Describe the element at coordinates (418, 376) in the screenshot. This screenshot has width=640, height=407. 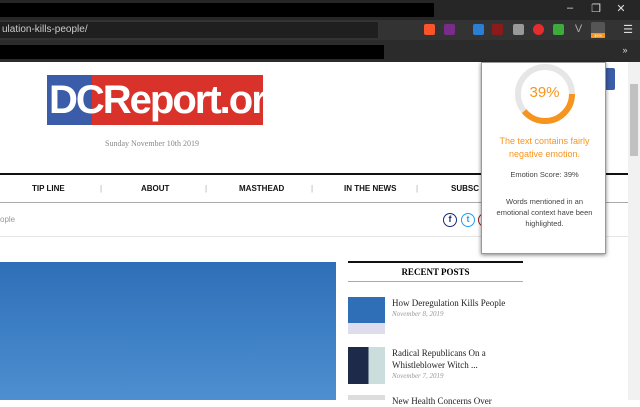
I see `post-date: November 7, 2019` at that location.